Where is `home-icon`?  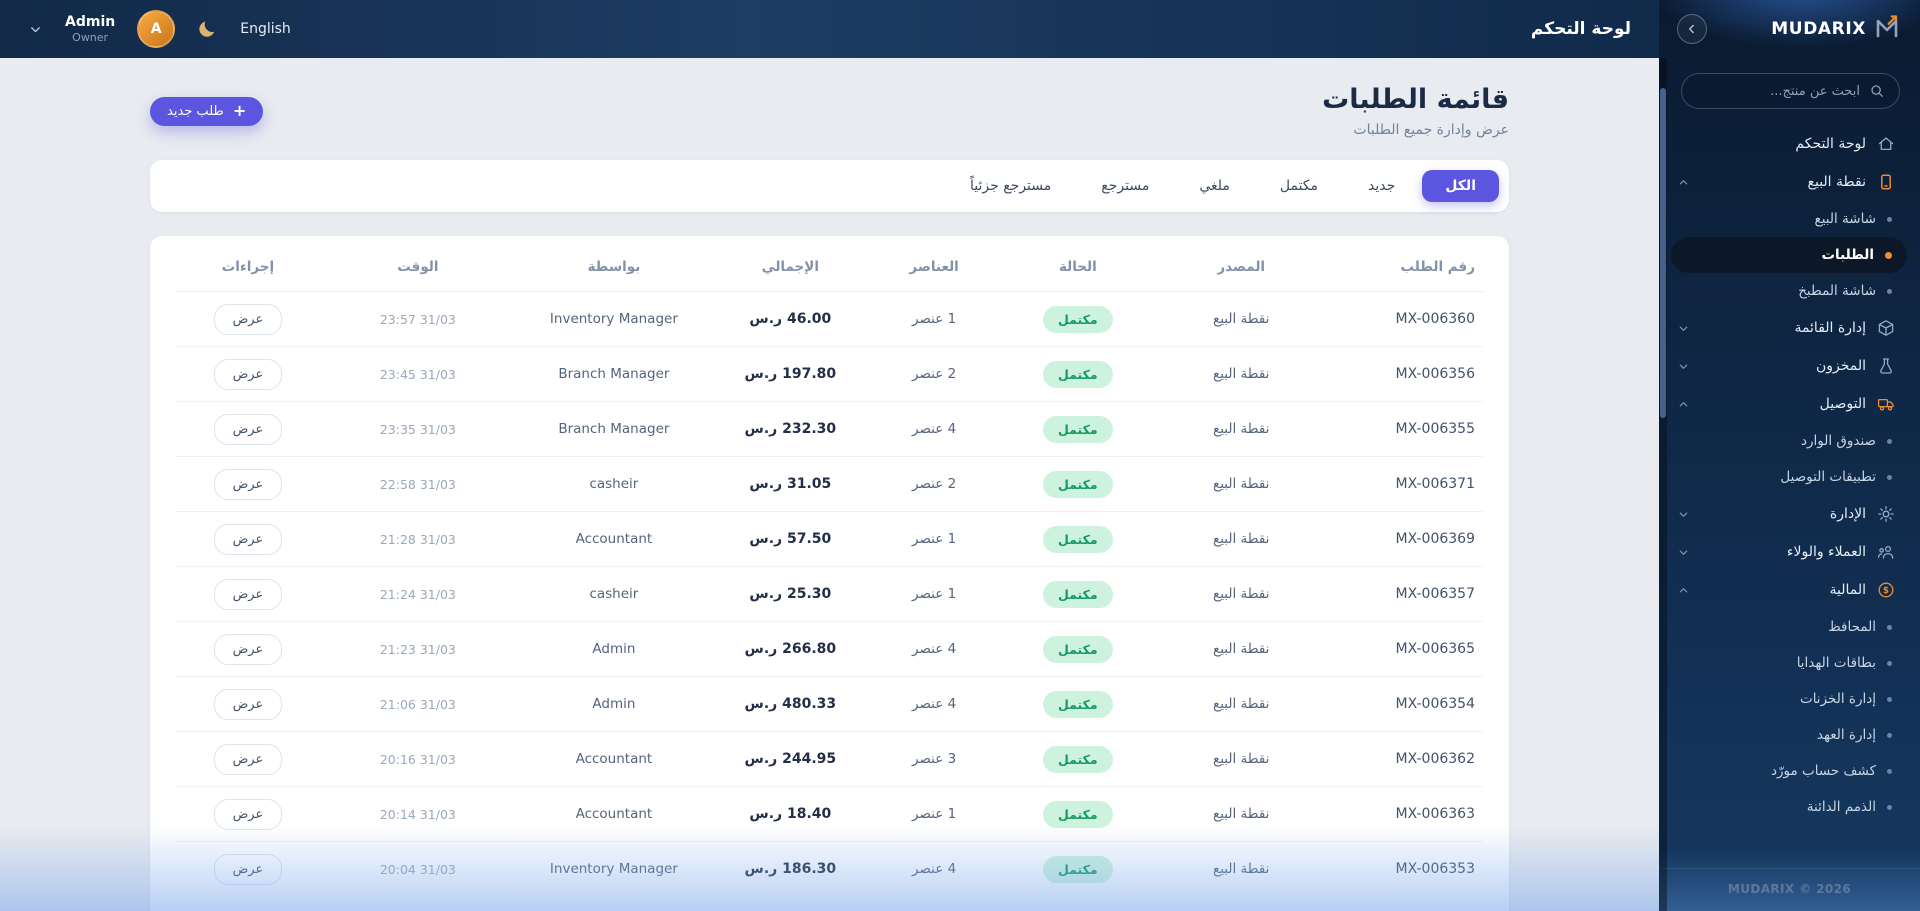
home-icon is located at coordinates (1886, 144).